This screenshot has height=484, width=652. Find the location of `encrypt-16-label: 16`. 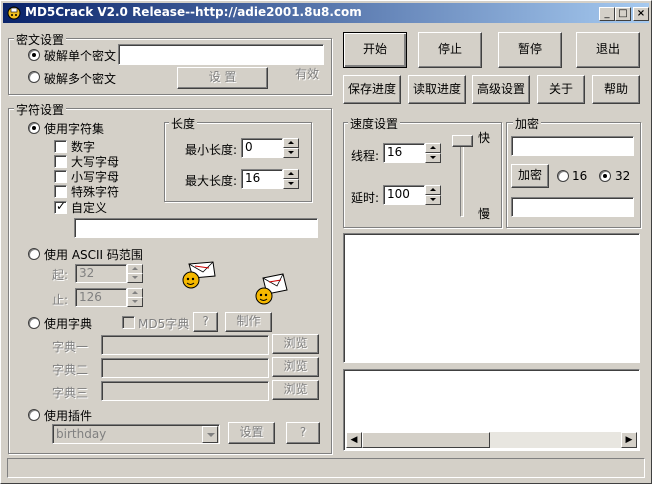

encrypt-16-label: 16 is located at coordinates (580, 176).